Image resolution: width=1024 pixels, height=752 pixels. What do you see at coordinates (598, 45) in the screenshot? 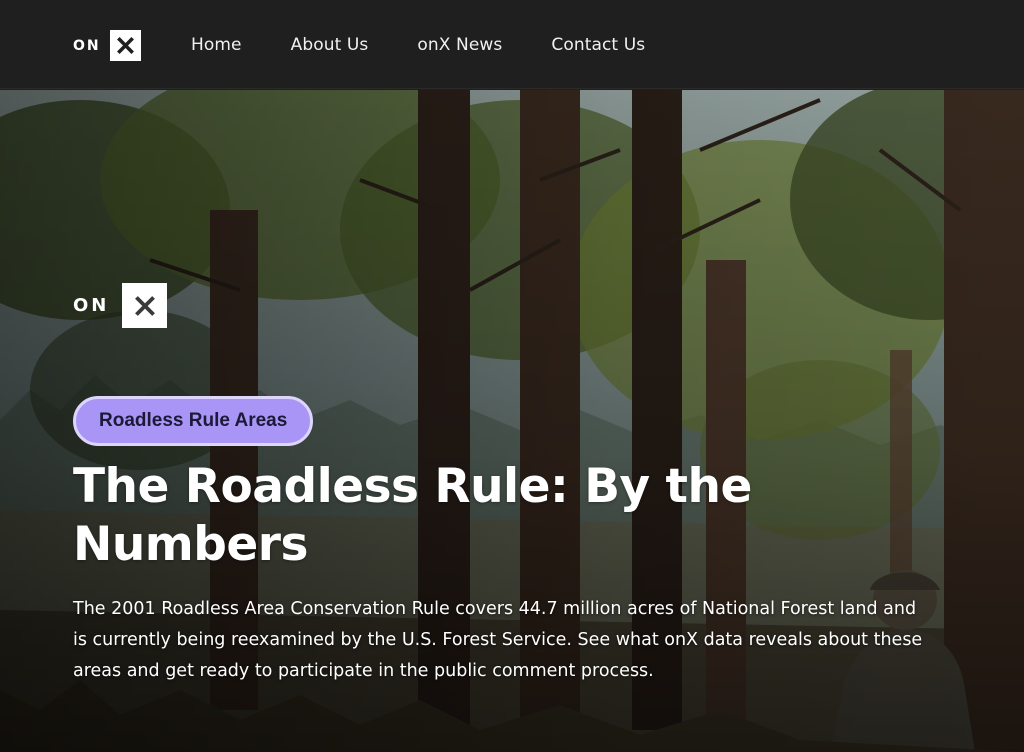
I see `nav-link-contact-us: Contact Us` at bounding box center [598, 45].